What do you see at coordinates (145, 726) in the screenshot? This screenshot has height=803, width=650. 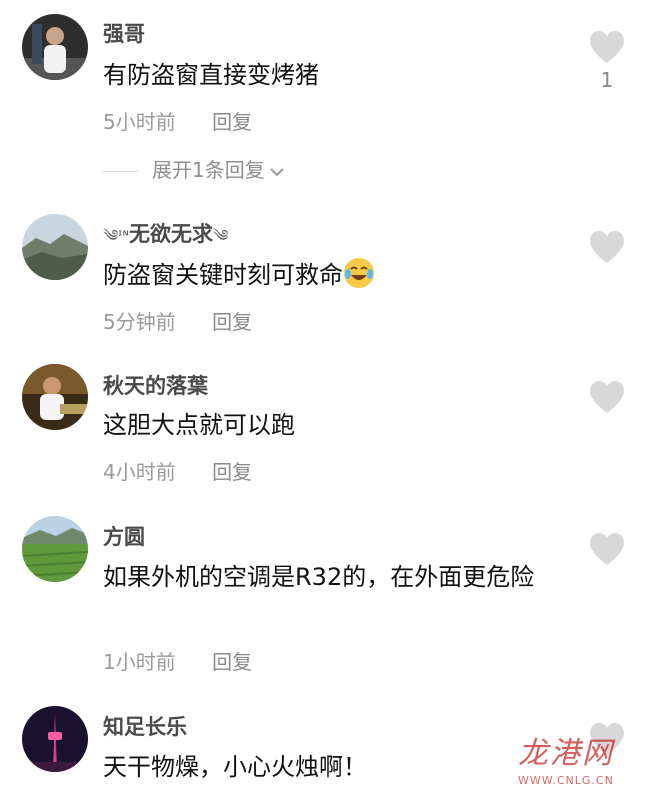 I see `username: 知足长乐` at bounding box center [145, 726].